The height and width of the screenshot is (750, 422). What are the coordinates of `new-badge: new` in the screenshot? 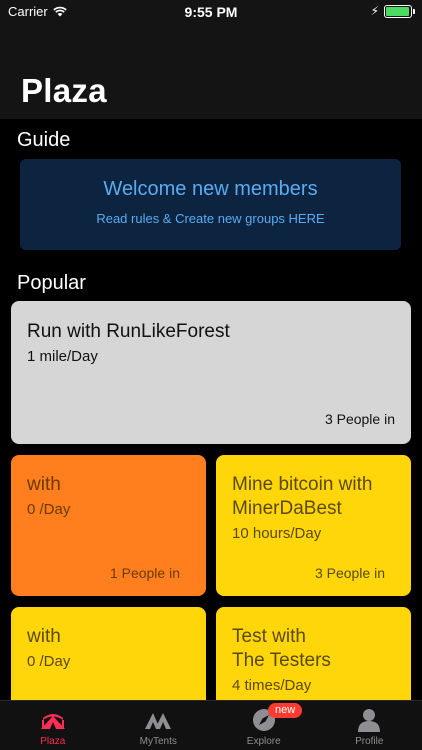 It's located at (285, 710).